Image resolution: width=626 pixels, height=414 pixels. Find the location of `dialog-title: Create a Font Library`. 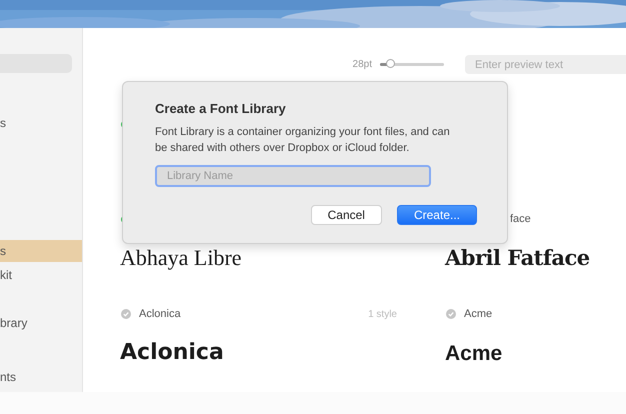

dialog-title: Create a Font Library is located at coordinates (221, 108).